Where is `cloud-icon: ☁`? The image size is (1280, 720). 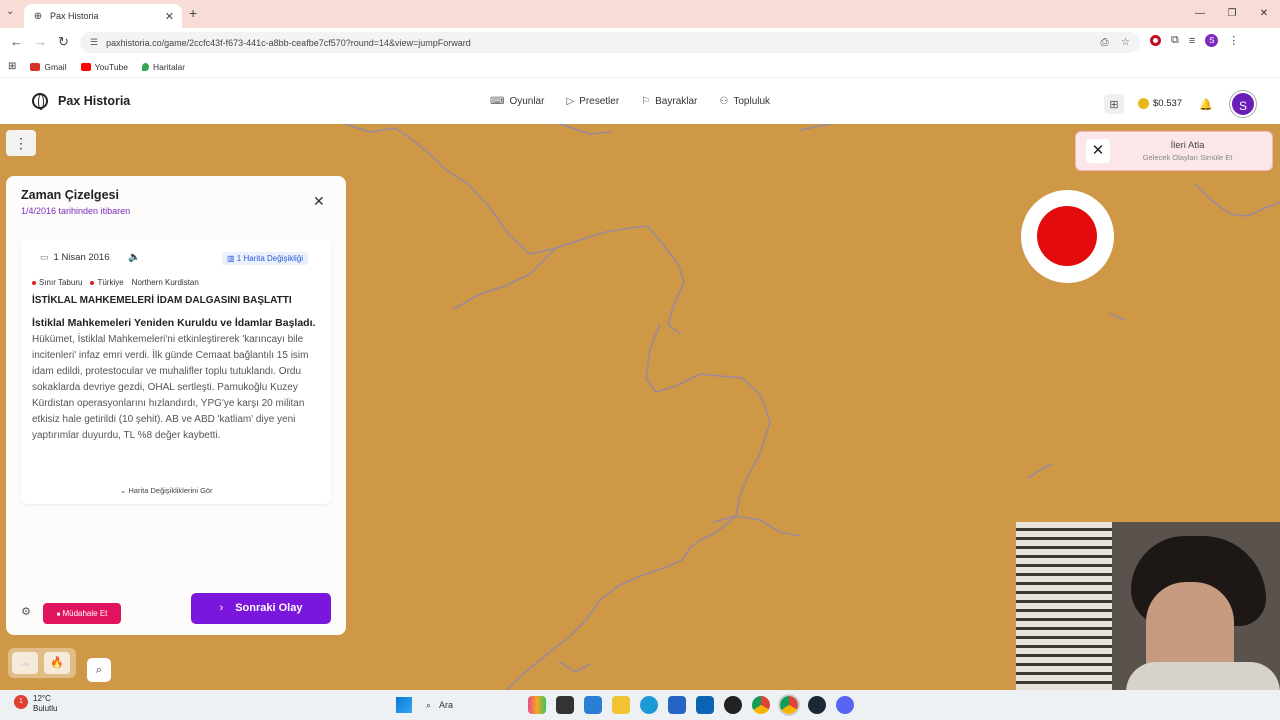 cloud-icon: ☁ is located at coordinates (25, 663).